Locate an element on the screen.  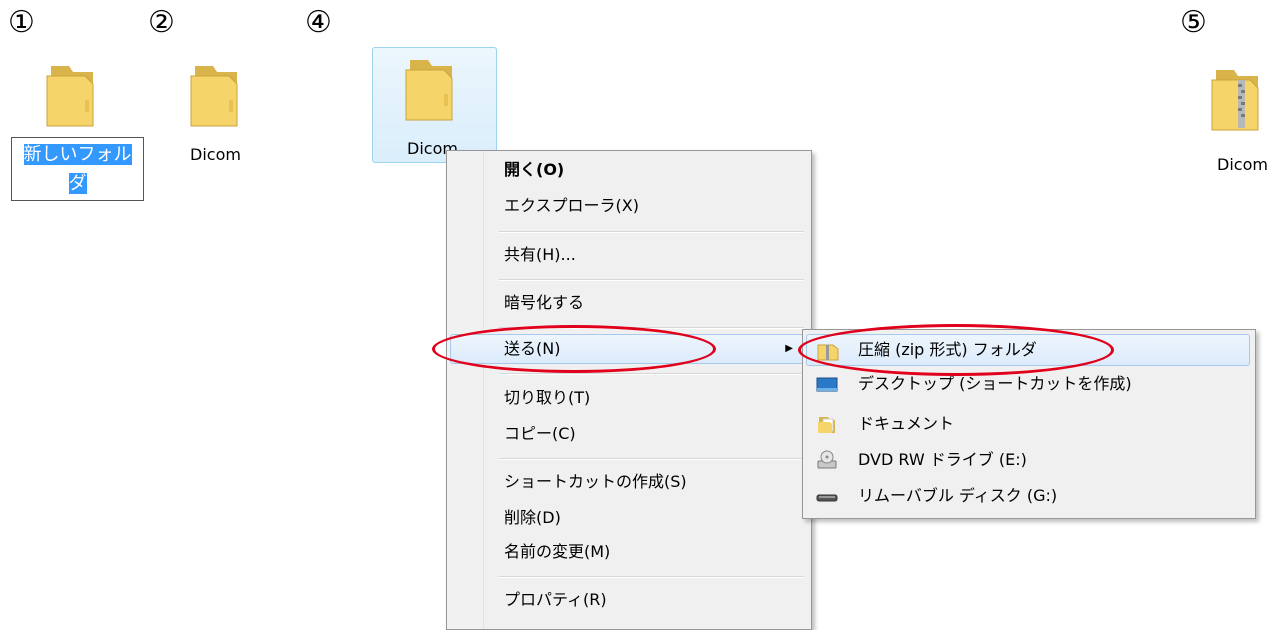
step-4-label: ④ is located at coordinates (318, 22).